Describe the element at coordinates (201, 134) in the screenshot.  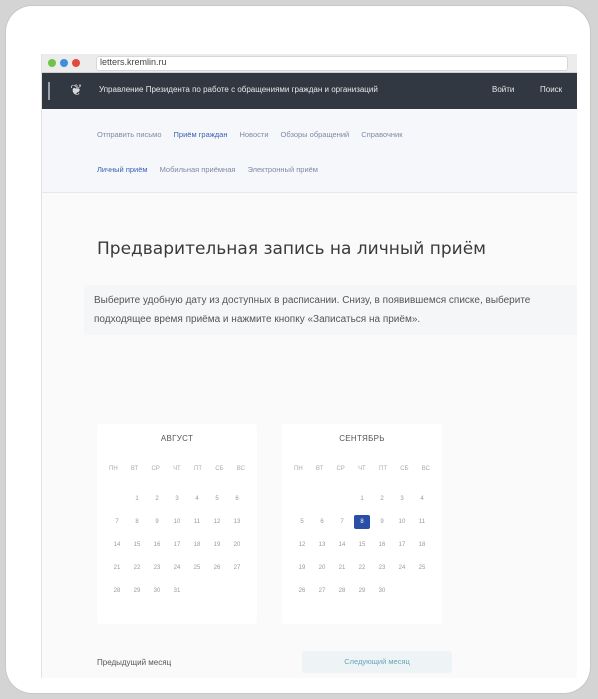
I see `nav-item-1: Приём граждан` at that location.